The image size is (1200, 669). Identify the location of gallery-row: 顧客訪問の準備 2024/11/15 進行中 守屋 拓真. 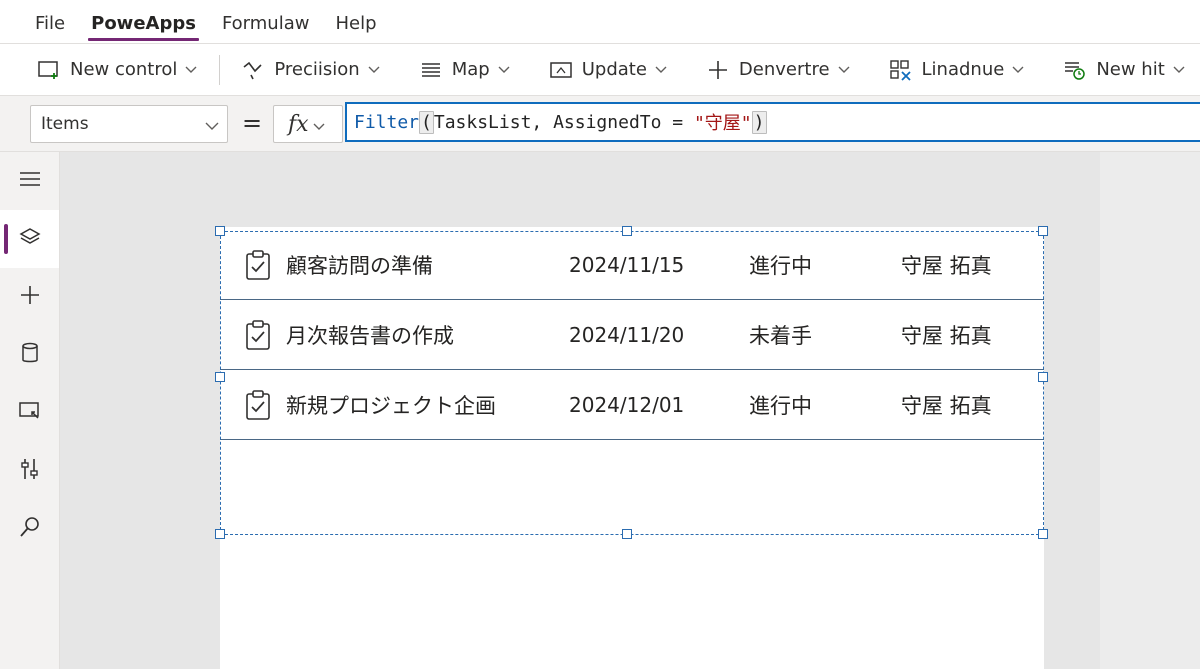
(632, 265).